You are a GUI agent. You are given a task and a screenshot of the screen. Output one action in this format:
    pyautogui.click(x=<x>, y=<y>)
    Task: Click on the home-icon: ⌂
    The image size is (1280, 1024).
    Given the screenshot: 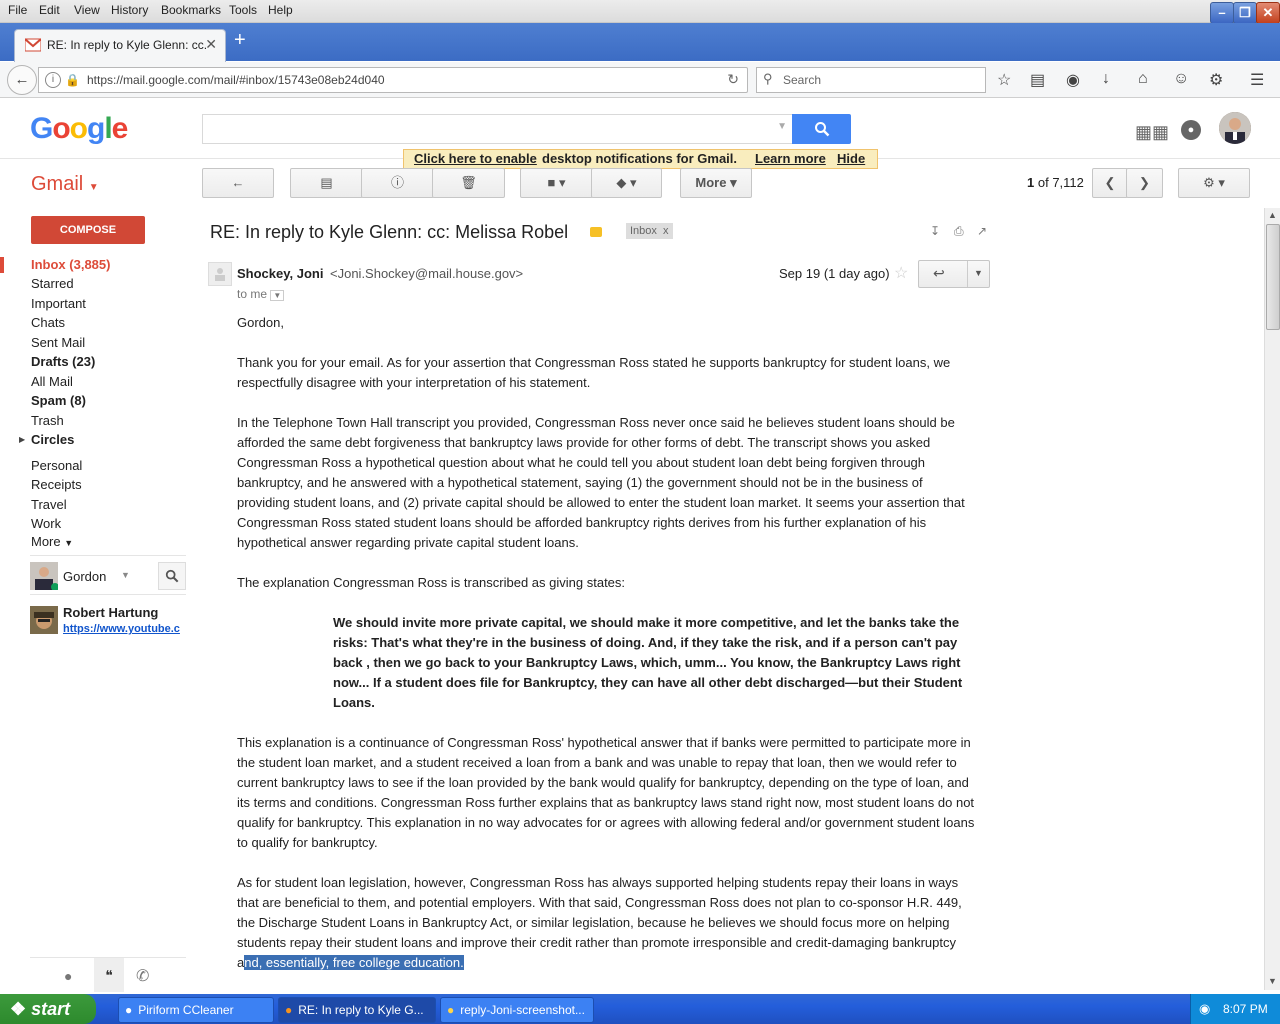 What is the action you would take?
    pyautogui.click(x=1143, y=79)
    